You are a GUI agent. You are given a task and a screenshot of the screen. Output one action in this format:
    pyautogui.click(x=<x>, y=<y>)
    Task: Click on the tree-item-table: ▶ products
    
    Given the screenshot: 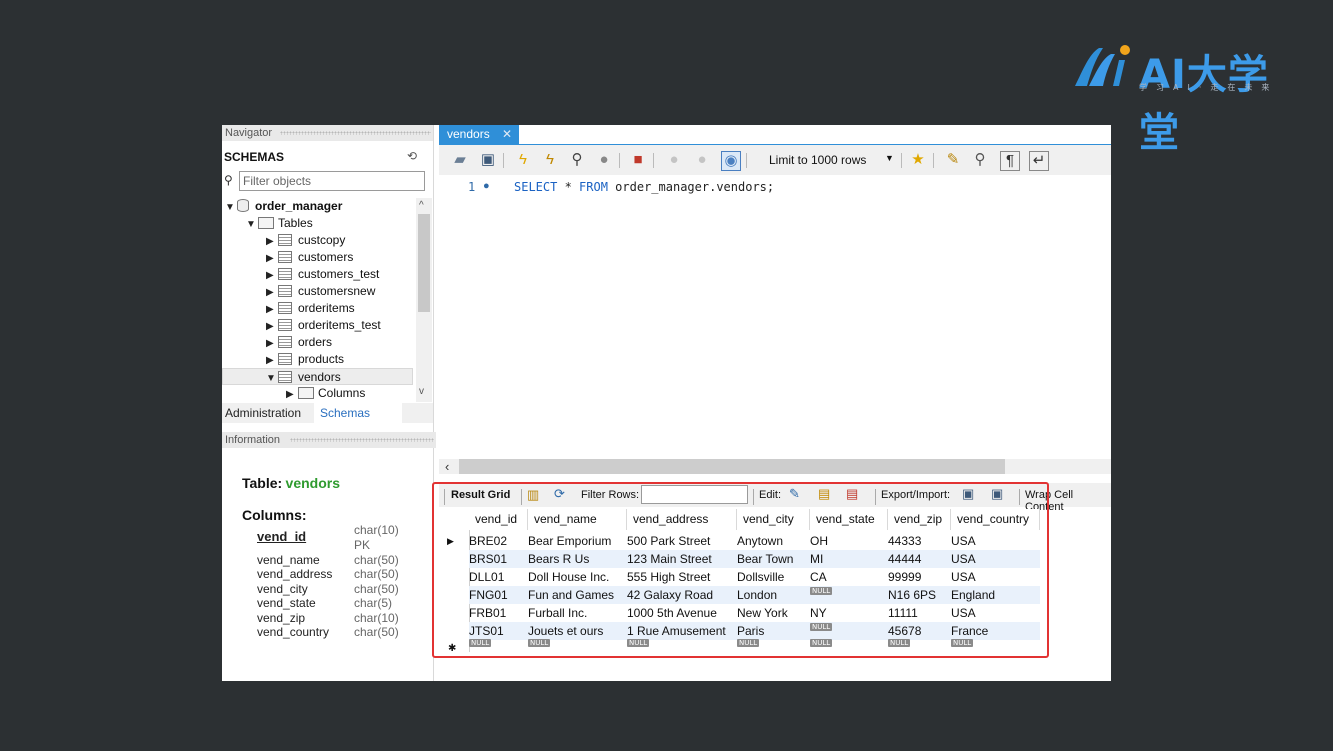 What is the action you would take?
    pyautogui.click(x=305, y=359)
    